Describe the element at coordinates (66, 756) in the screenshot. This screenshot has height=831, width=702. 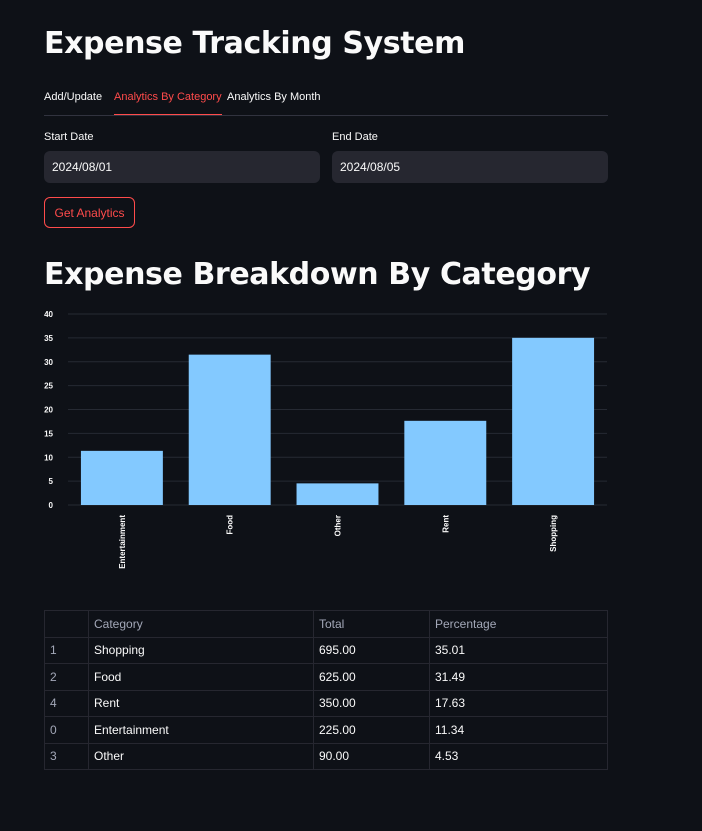
I see `row-index: 3` at that location.